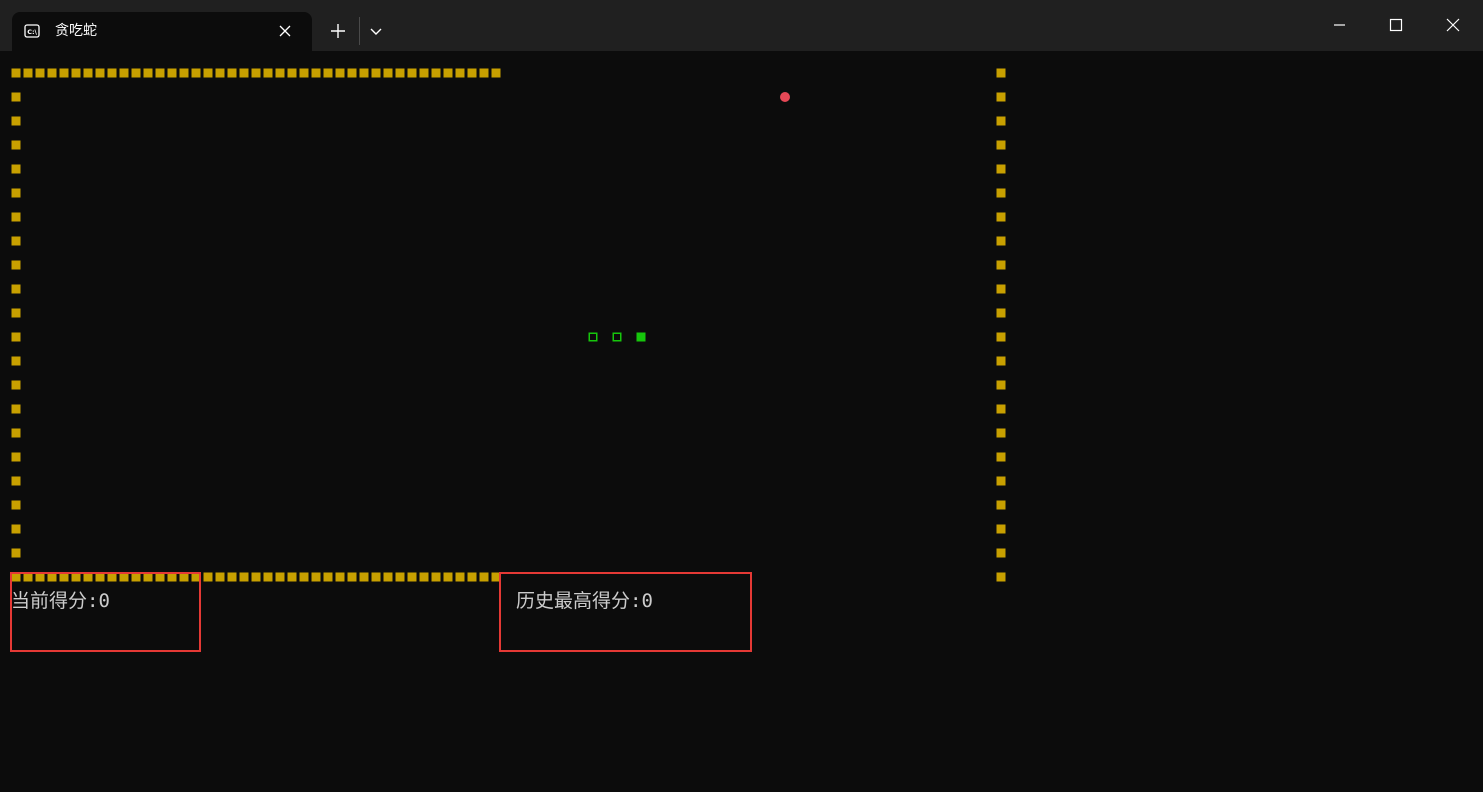  What do you see at coordinates (76, 31) in the screenshot?
I see `tab-title: 贪吃蛇` at bounding box center [76, 31].